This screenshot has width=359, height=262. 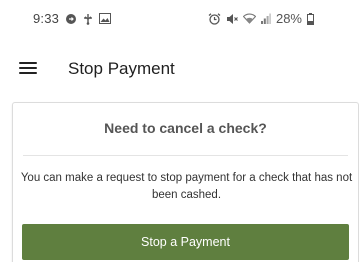 I want to click on battery-percent: 28%, so click(x=288, y=18).